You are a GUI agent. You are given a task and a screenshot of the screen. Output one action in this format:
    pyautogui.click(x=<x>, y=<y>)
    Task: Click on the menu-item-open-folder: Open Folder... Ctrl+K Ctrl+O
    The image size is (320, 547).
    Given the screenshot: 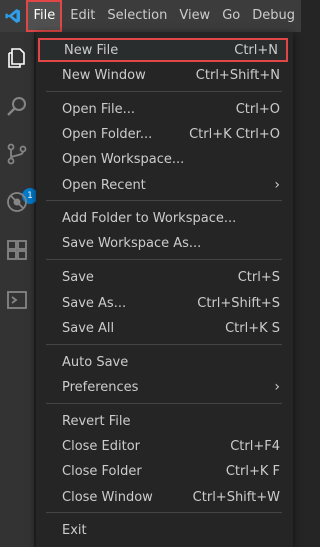 What is the action you would take?
    pyautogui.click(x=163, y=134)
    